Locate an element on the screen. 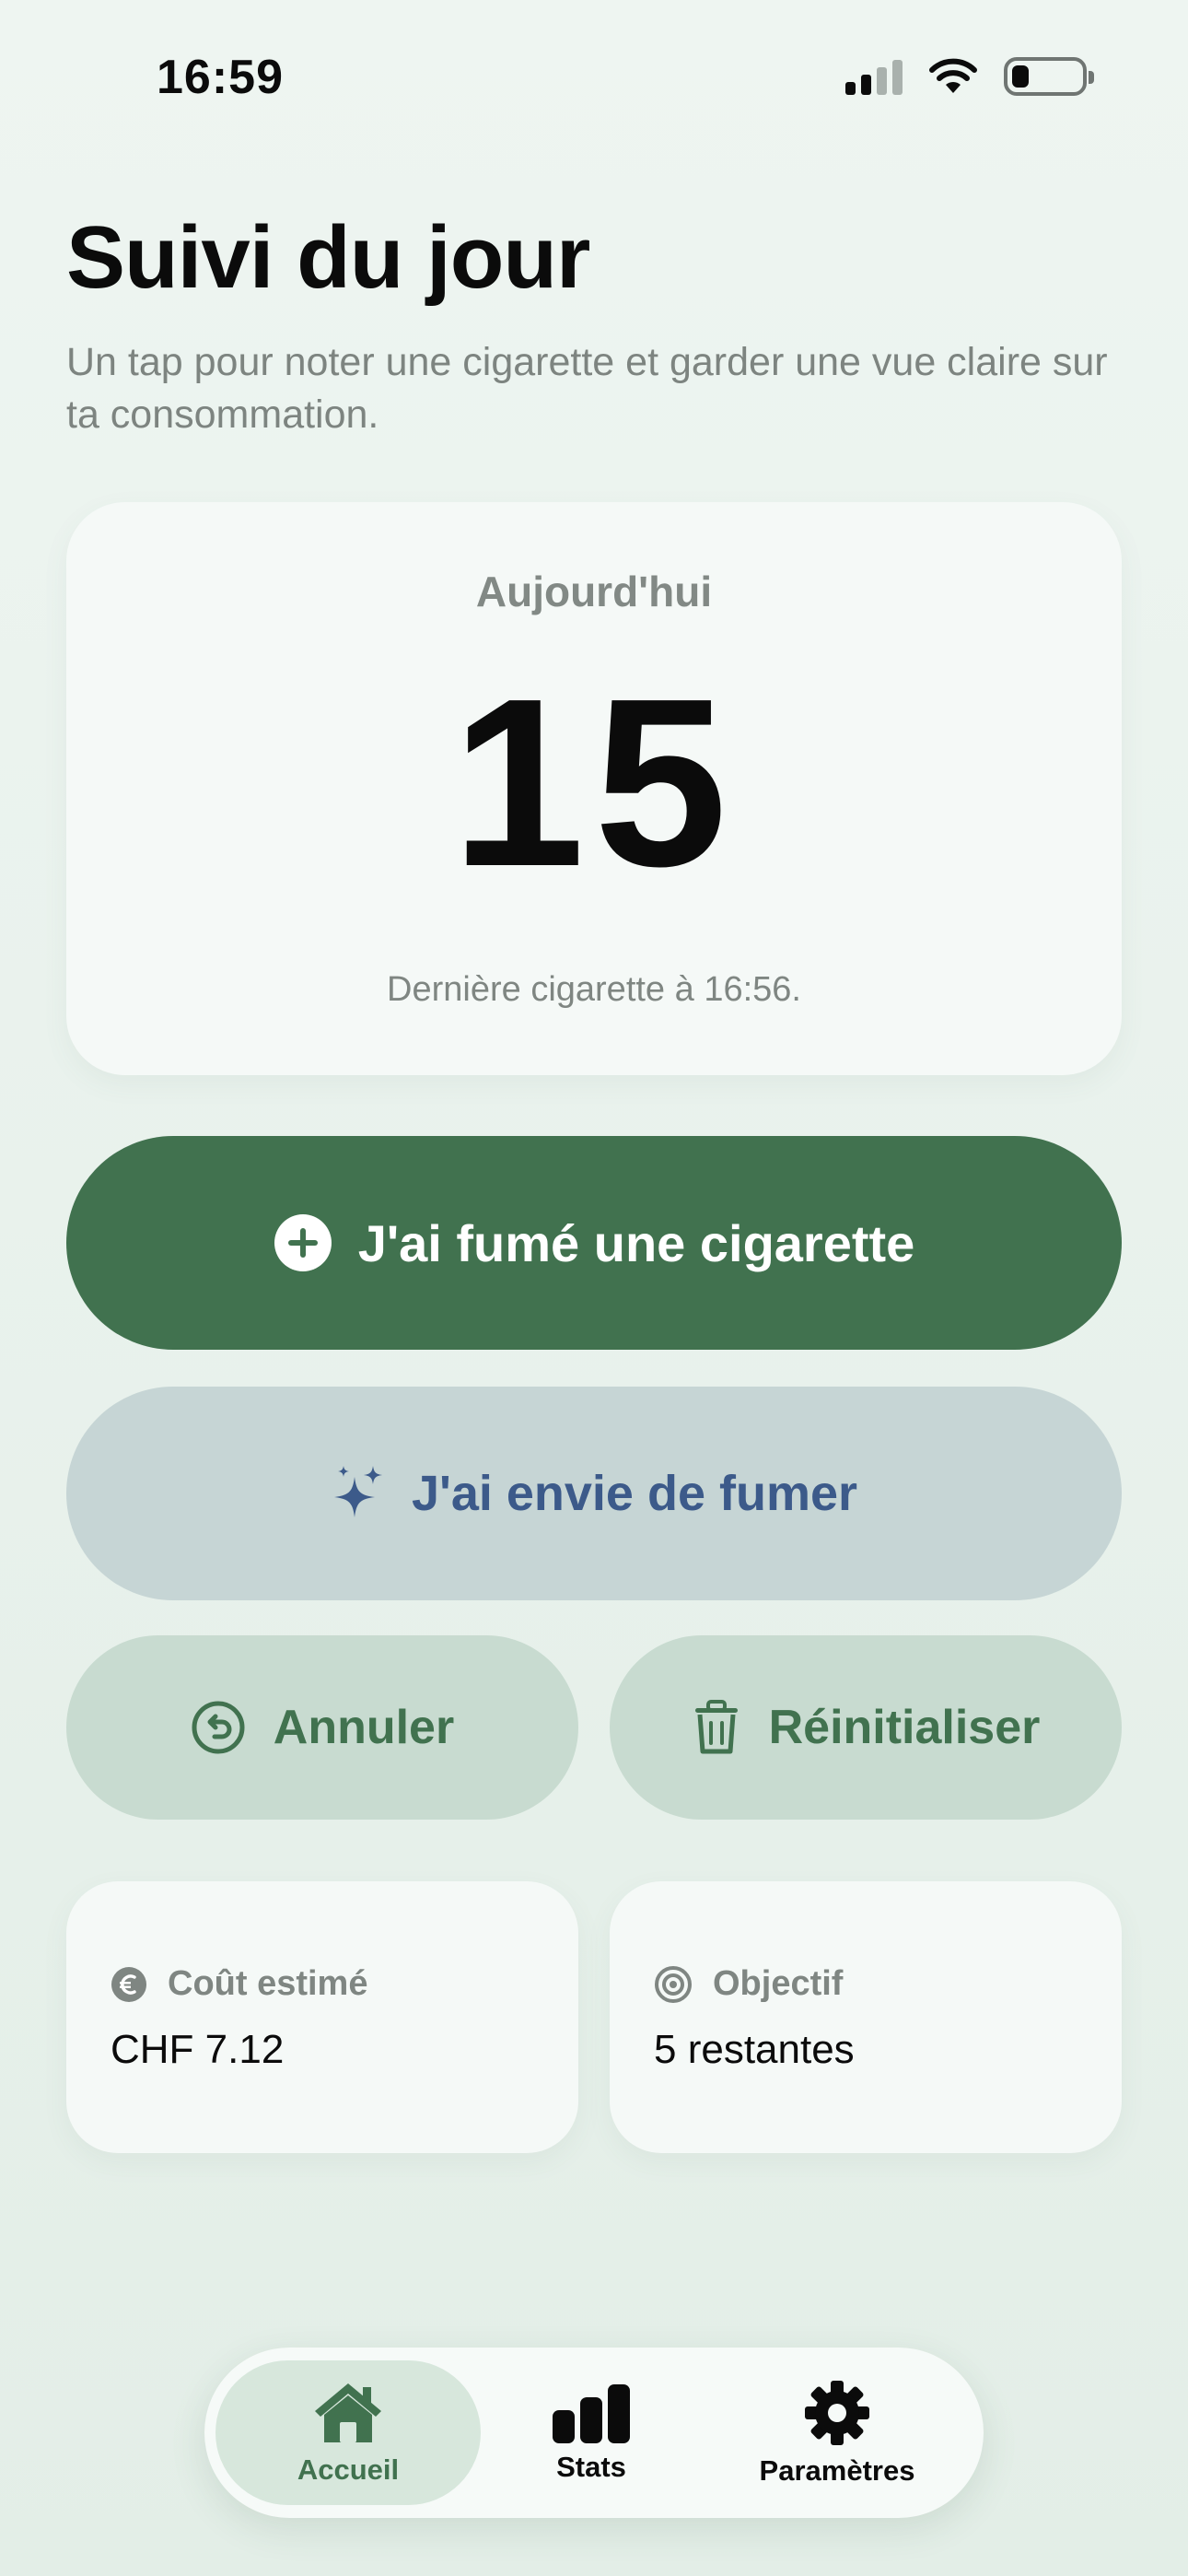 Image resolution: width=1188 pixels, height=2576 pixels. smoked-cigarette-label: J'ai fumé une cigarette is located at coordinates (636, 1242).